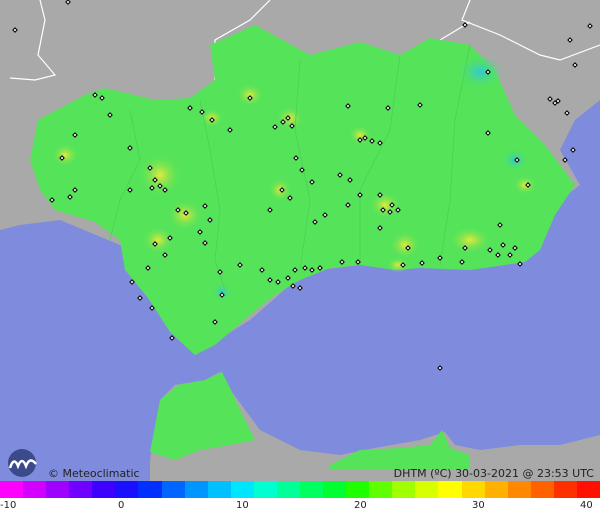 This screenshot has width=600, height=517. Describe the element at coordinates (493, 473) in the screenshot. I see `map-title: DHTM (ºC) 30-03-2021 @ 23:53 UTC` at that location.